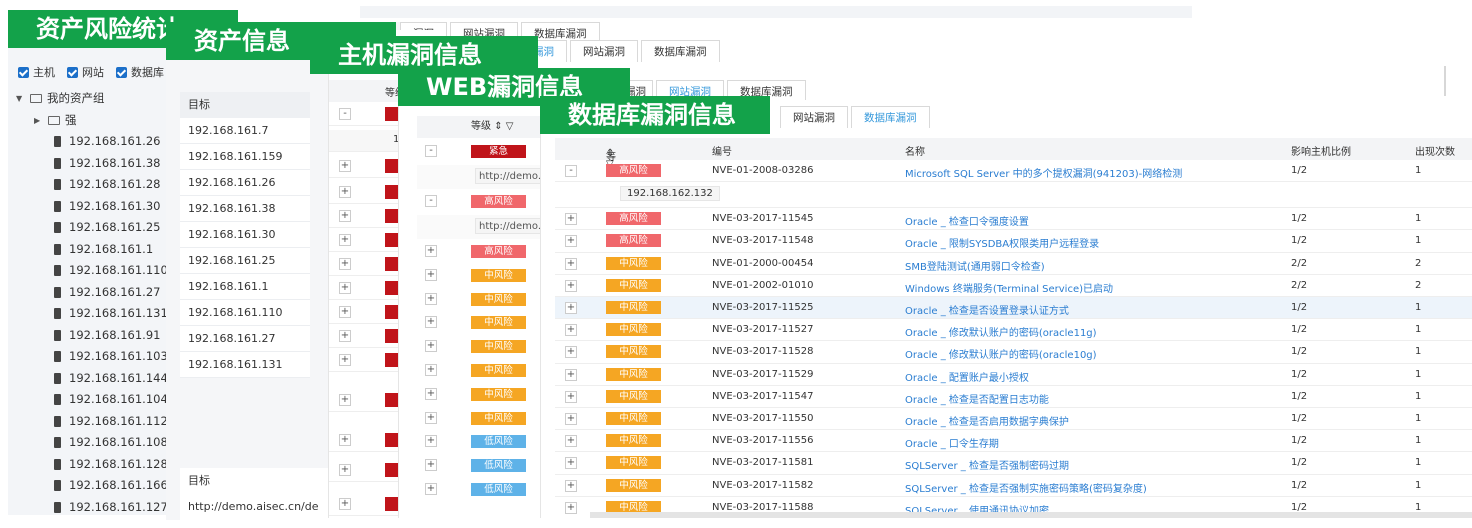 The height and width of the screenshot is (528, 1472). Describe the element at coordinates (604, 51) in the screenshot. I see `tab-web-vuln: 网站漏洞` at that location.